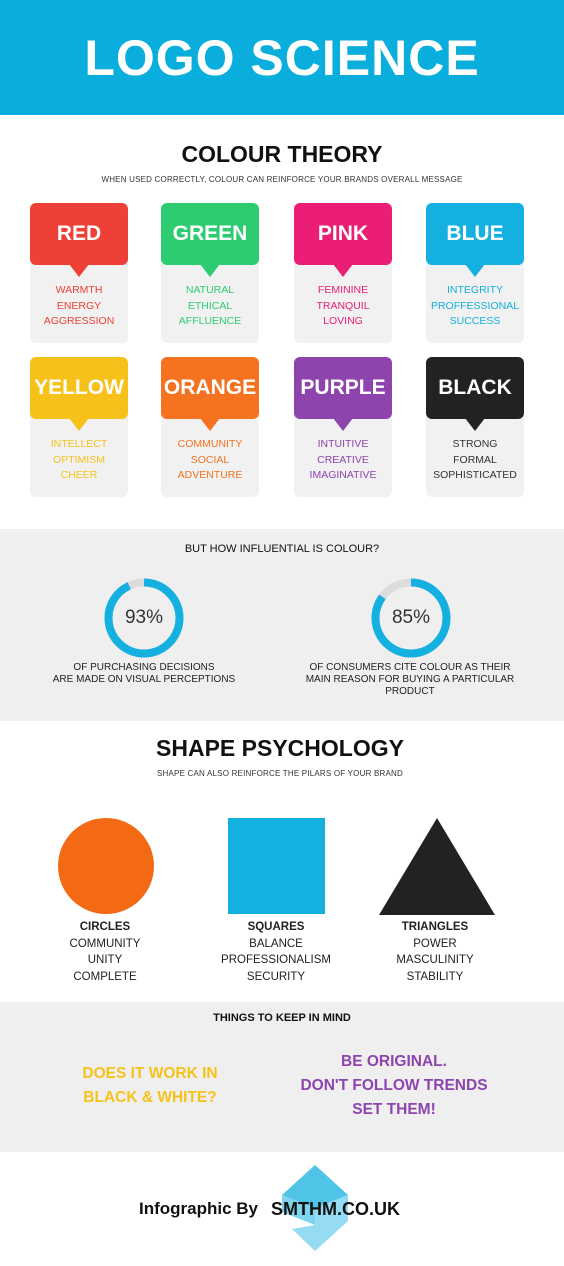 Image resolution: width=564 pixels, height=1266 pixels. What do you see at coordinates (105, 952) in the screenshot?
I see `shape-label-circles: CIRCLES COMMUNITY UNITY COMPLETE` at bounding box center [105, 952].